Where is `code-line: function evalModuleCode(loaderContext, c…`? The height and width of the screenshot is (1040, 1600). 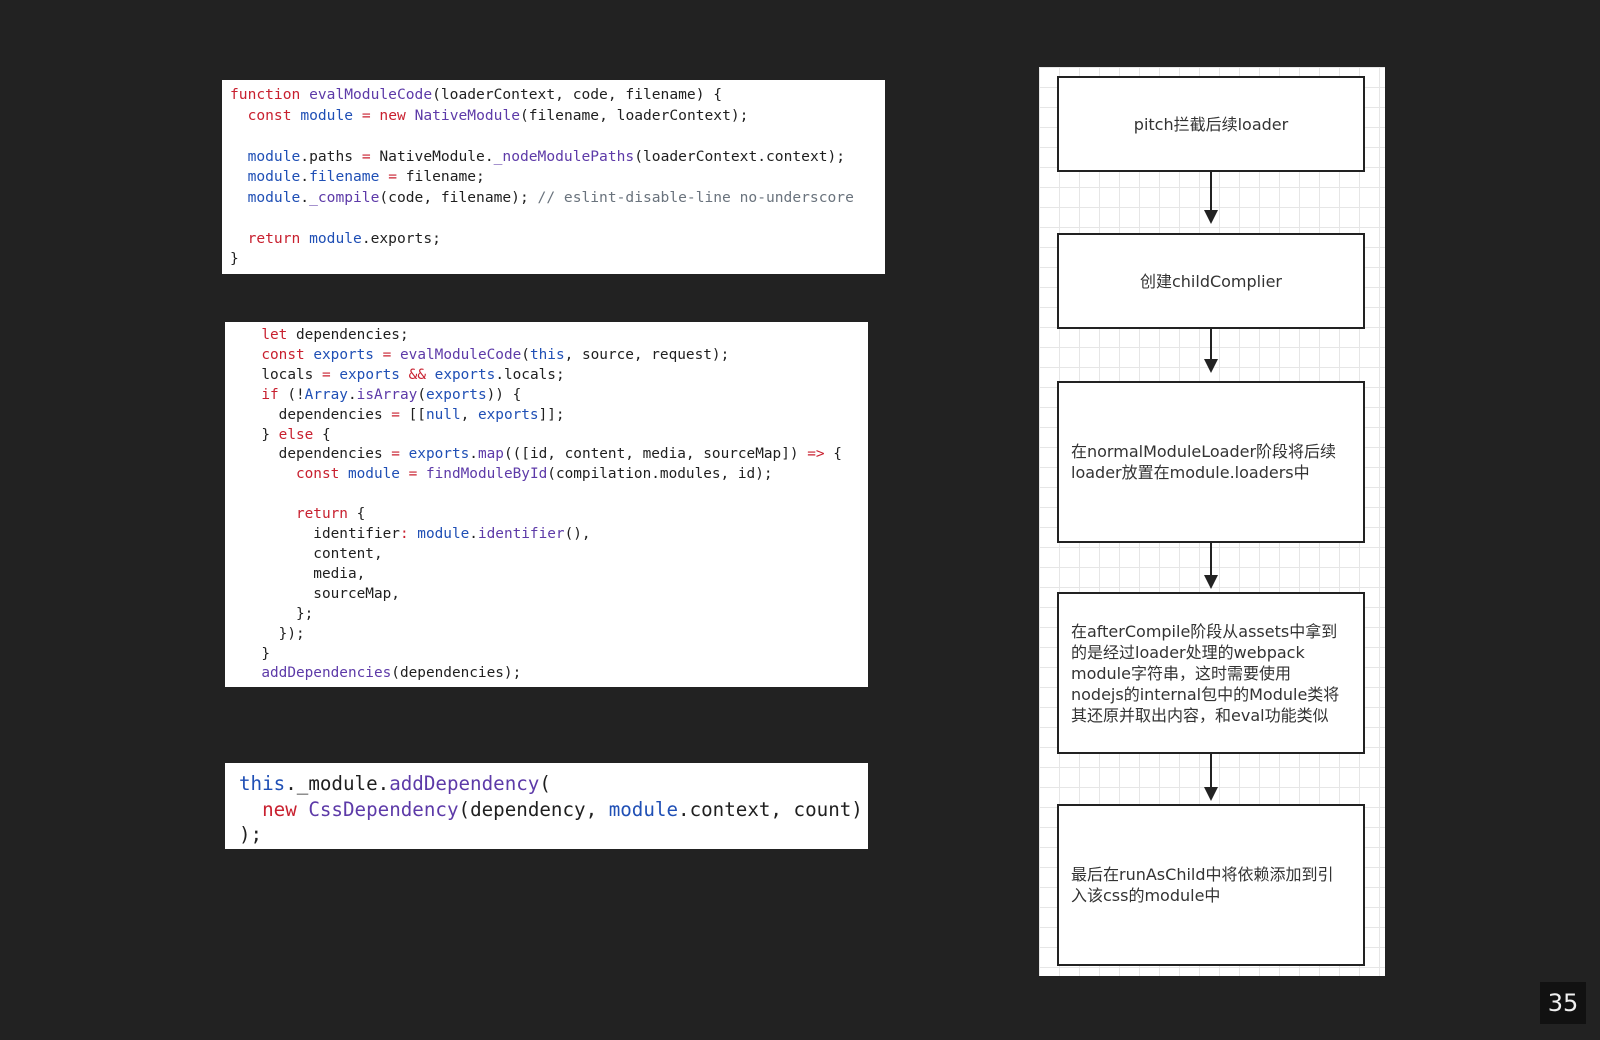 code-line: function evalModuleCode(loaderContext, c… is located at coordinates (557, 95).